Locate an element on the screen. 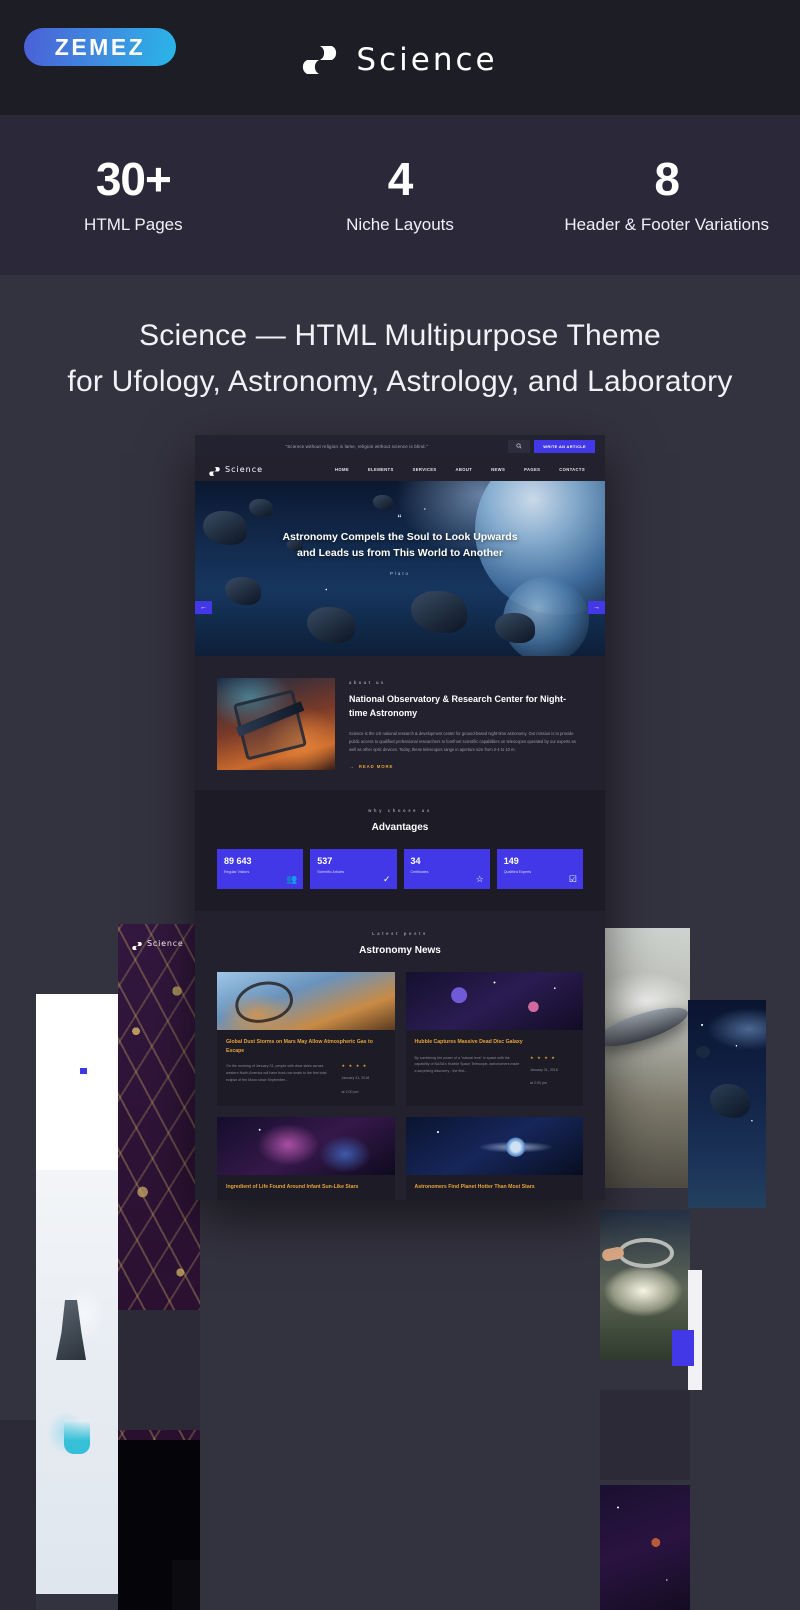  thumb-accent-dot is located at coordinates (83, 1071).